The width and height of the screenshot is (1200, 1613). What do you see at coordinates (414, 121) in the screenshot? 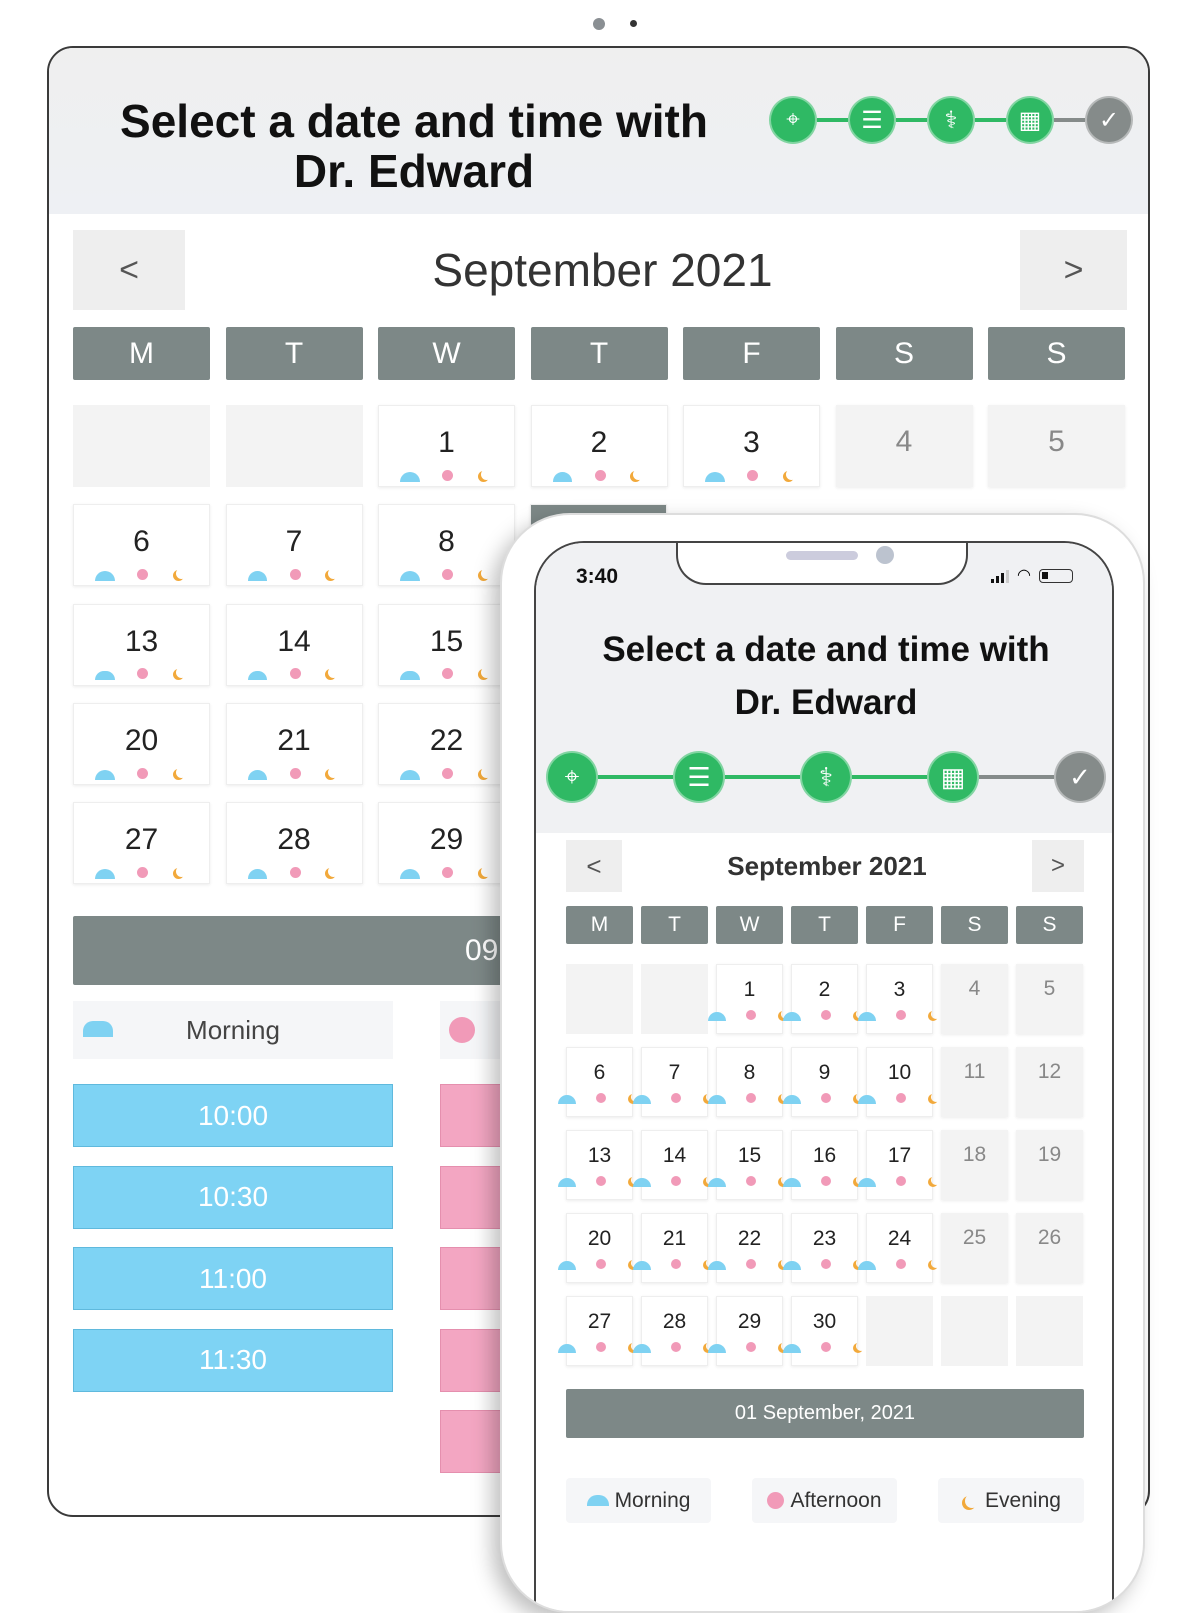
I see `title-line-1: Select a date and time with` at bounding box center [414, 121].